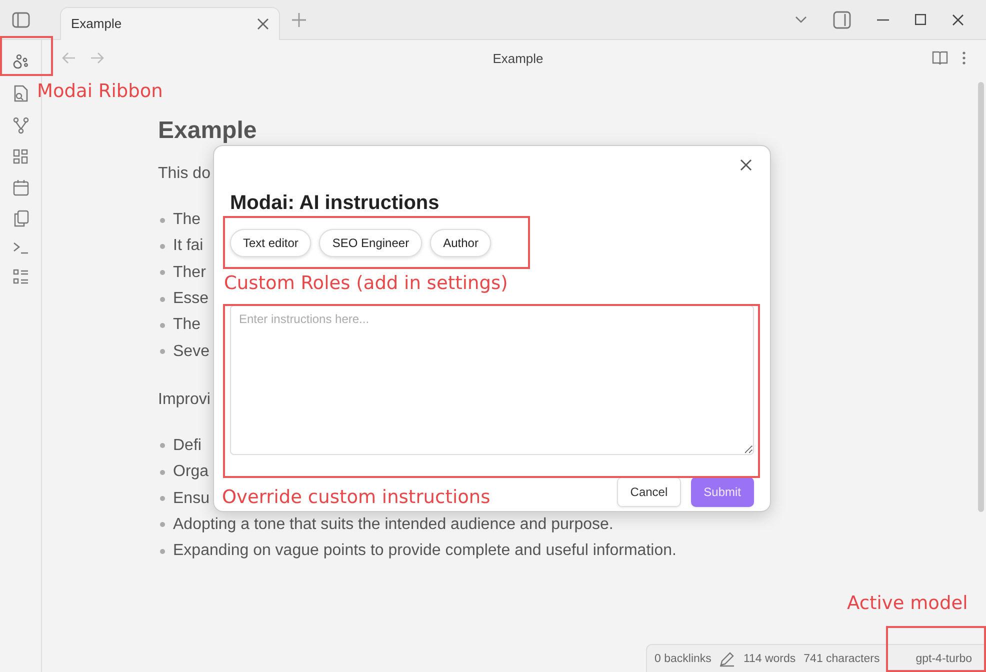 This screenshot has width=986, height=672. Describe the element at coordinates (461, 243) in the screenshot. I see `role-chip: Author` at that location.